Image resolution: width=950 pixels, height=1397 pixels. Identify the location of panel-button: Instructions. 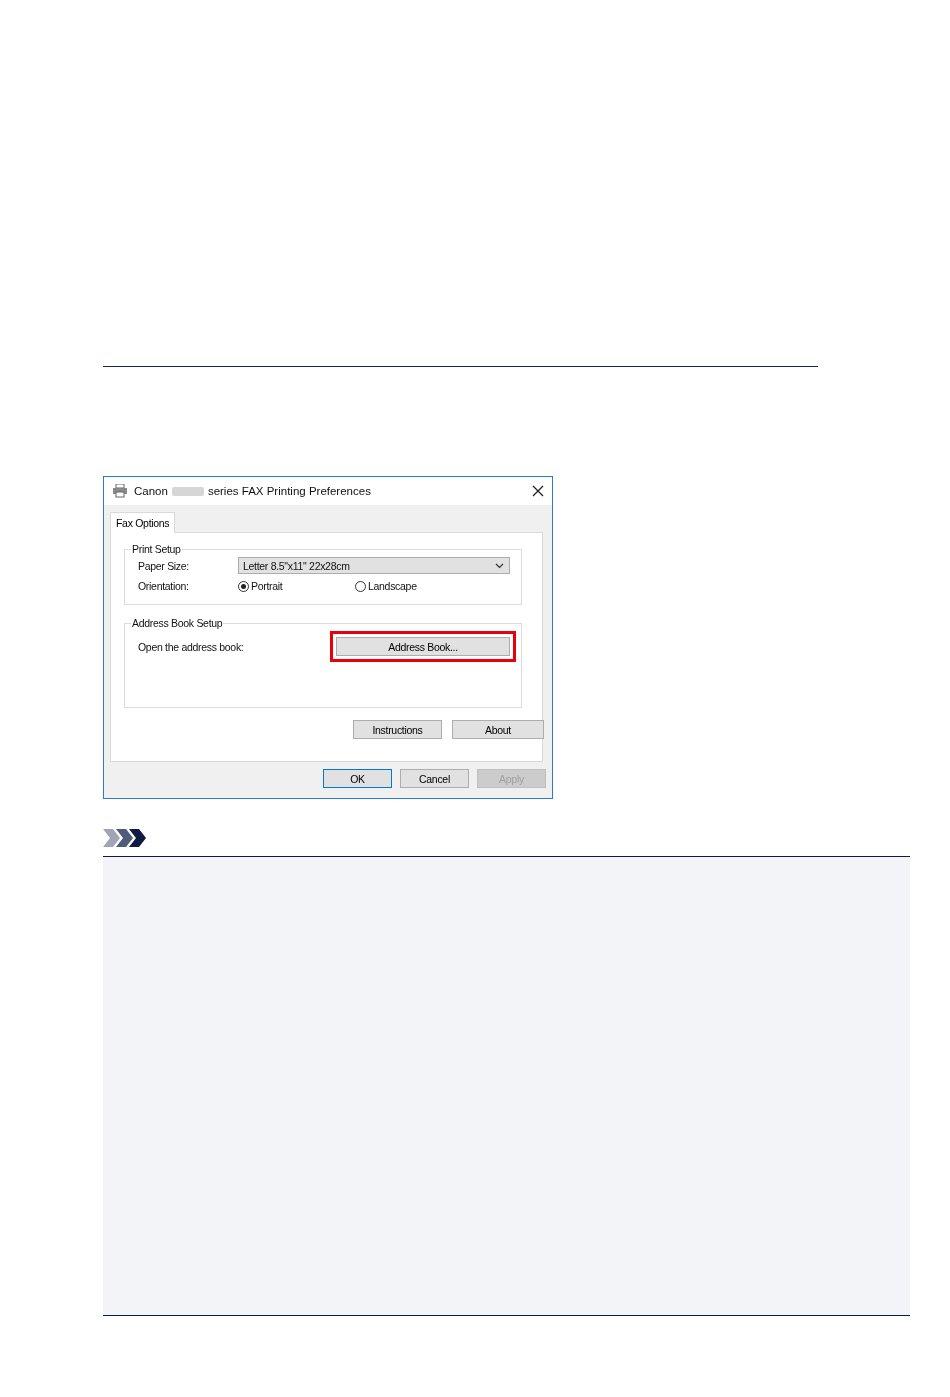
(397, 729).